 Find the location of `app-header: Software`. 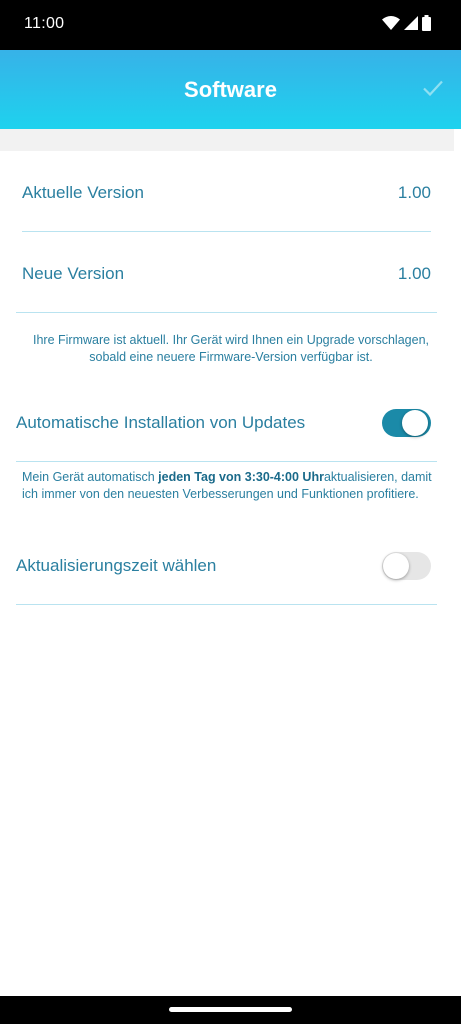

app-header: Software is located at coordinates (230, 89).